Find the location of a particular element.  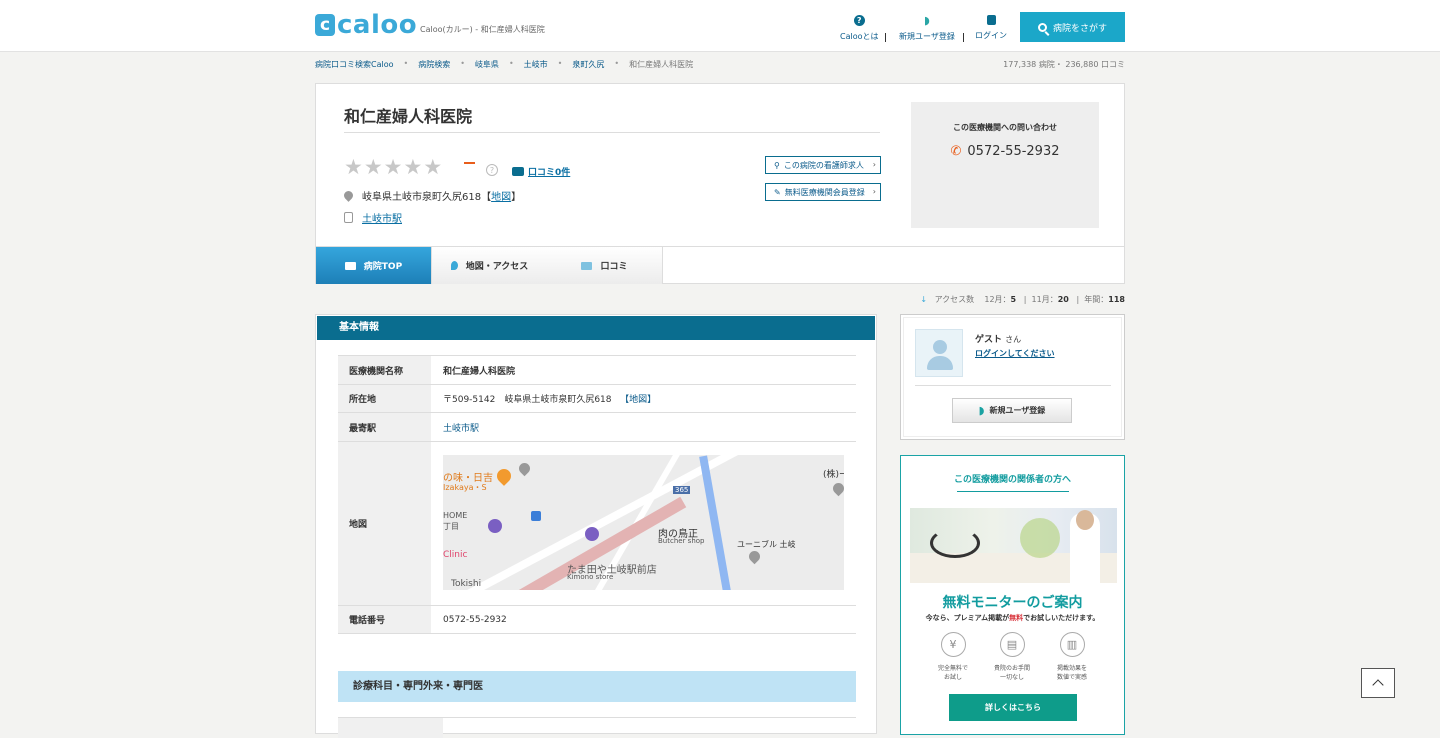

place-pin-icon is located at coordinates (524, 468).